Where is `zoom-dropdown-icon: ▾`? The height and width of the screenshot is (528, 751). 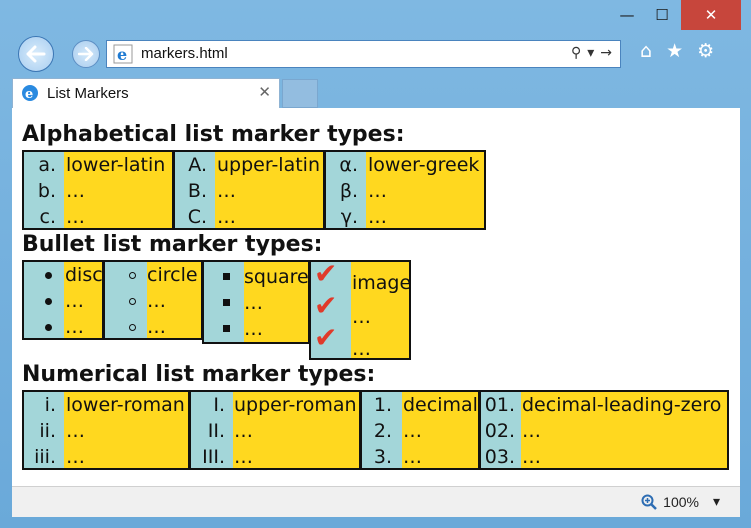
zoom-dropdown-icon: ▾ is located at coordinates (716, 501).